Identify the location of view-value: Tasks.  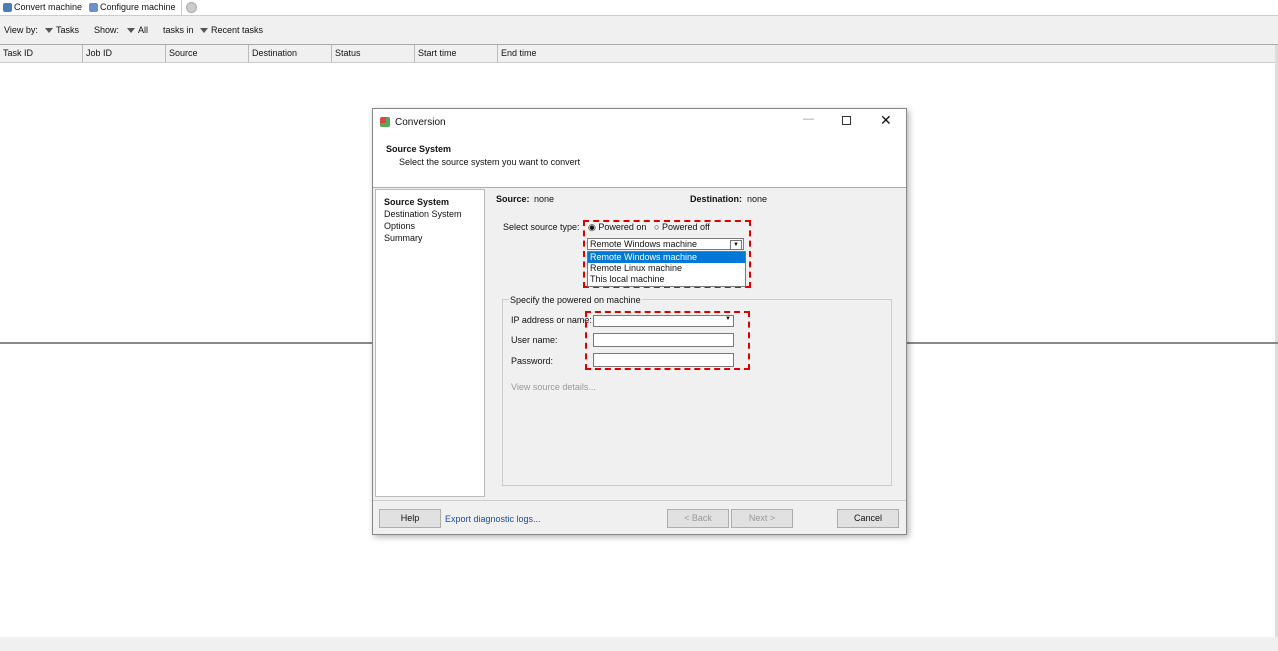
(68, 30).